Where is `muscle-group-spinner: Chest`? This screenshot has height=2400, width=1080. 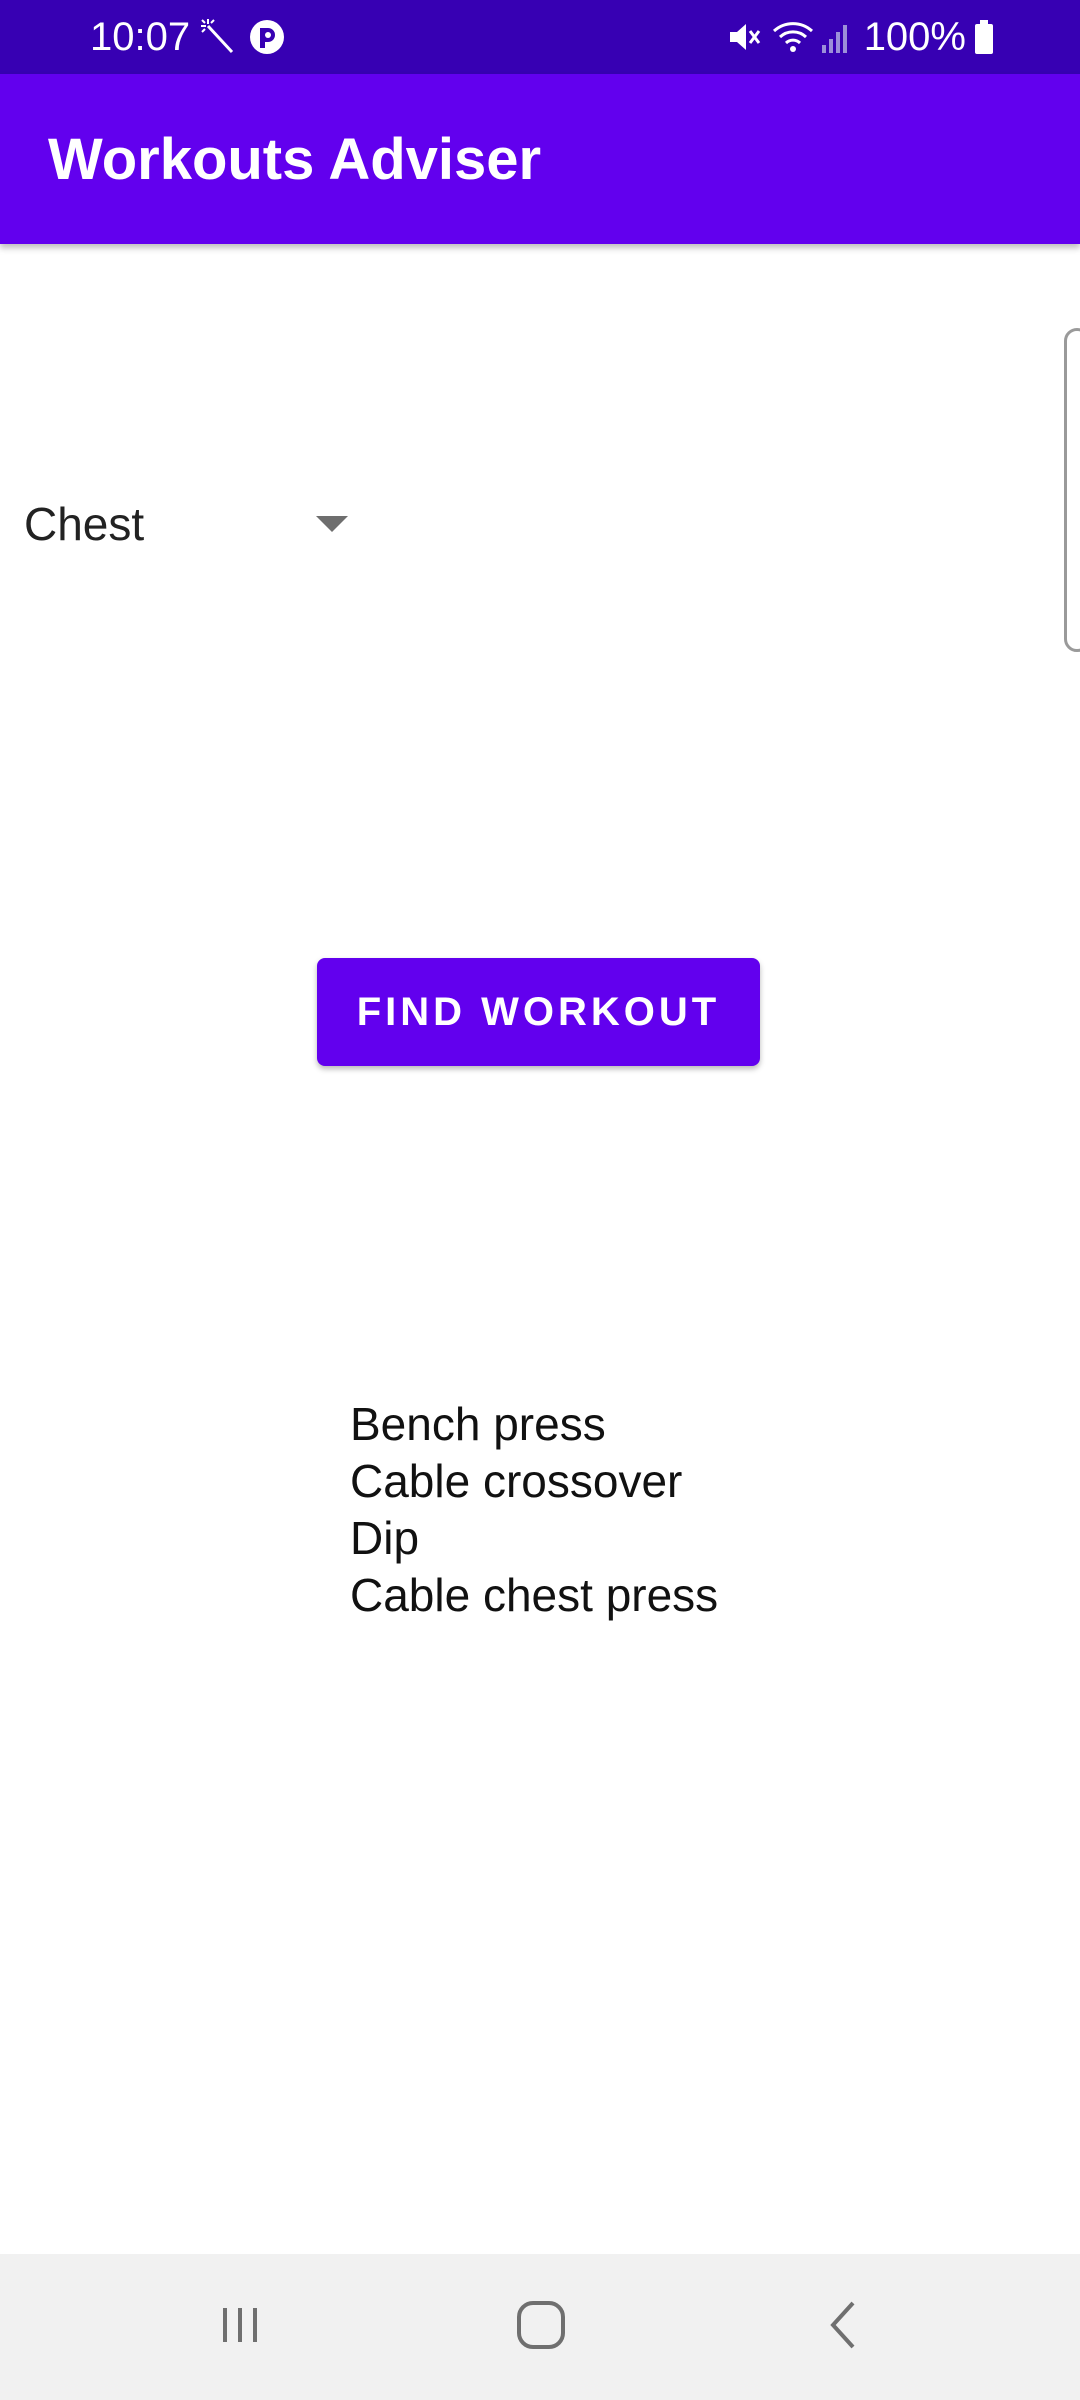
muscle-group-spinner: Chest is located at coordinates (180, 523).